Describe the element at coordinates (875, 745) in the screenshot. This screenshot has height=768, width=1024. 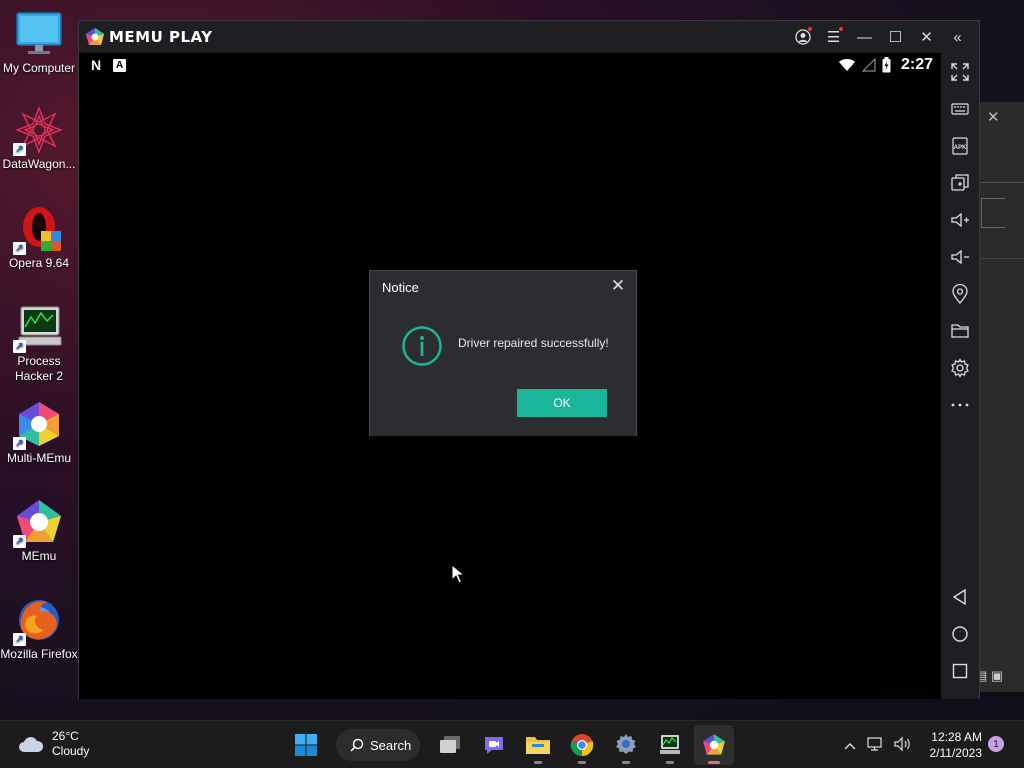
I see `network-icon` at that location.